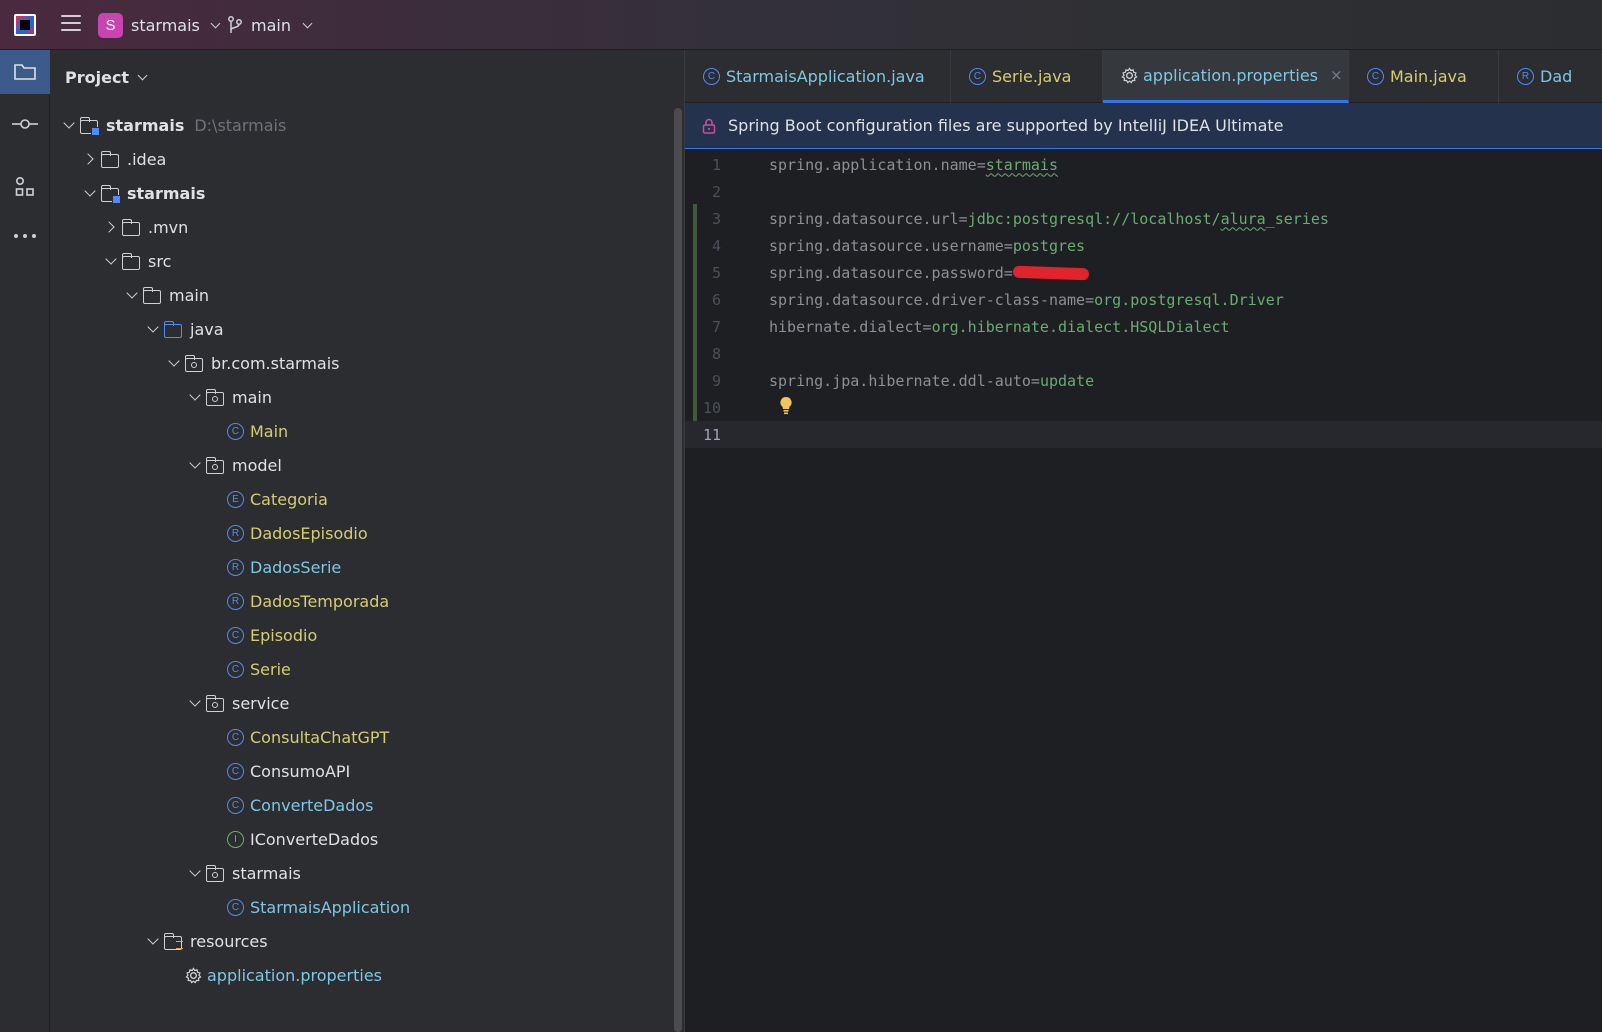  I want to click on line-number: 11, so click(711, 434).